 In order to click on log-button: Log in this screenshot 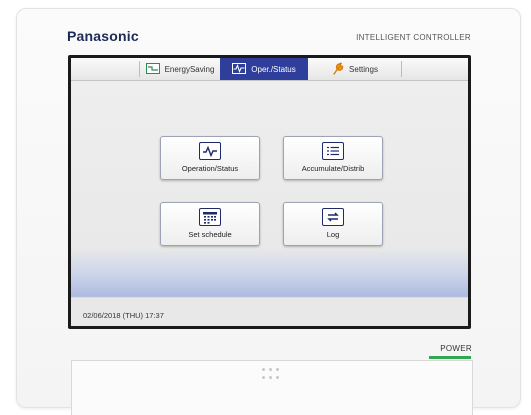, I will do `click(333, 224)`.